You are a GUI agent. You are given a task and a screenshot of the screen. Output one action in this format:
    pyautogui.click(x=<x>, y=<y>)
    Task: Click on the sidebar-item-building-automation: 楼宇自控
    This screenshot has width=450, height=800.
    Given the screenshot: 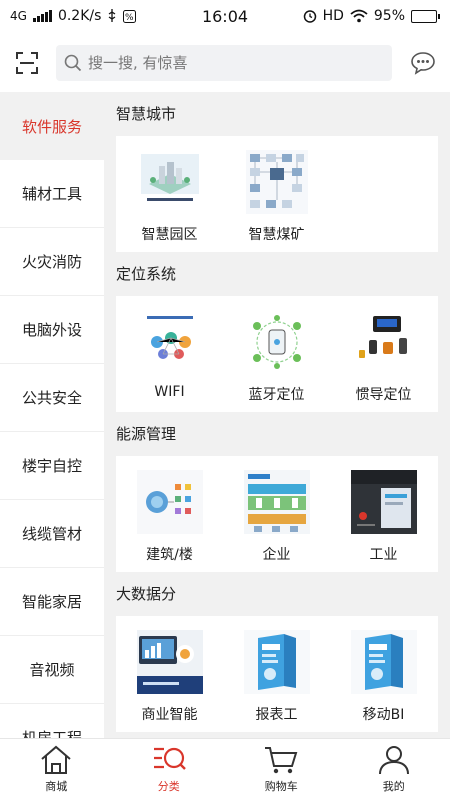 What is the action you would take?
    pyautogui.click(x=52, y=466)
    